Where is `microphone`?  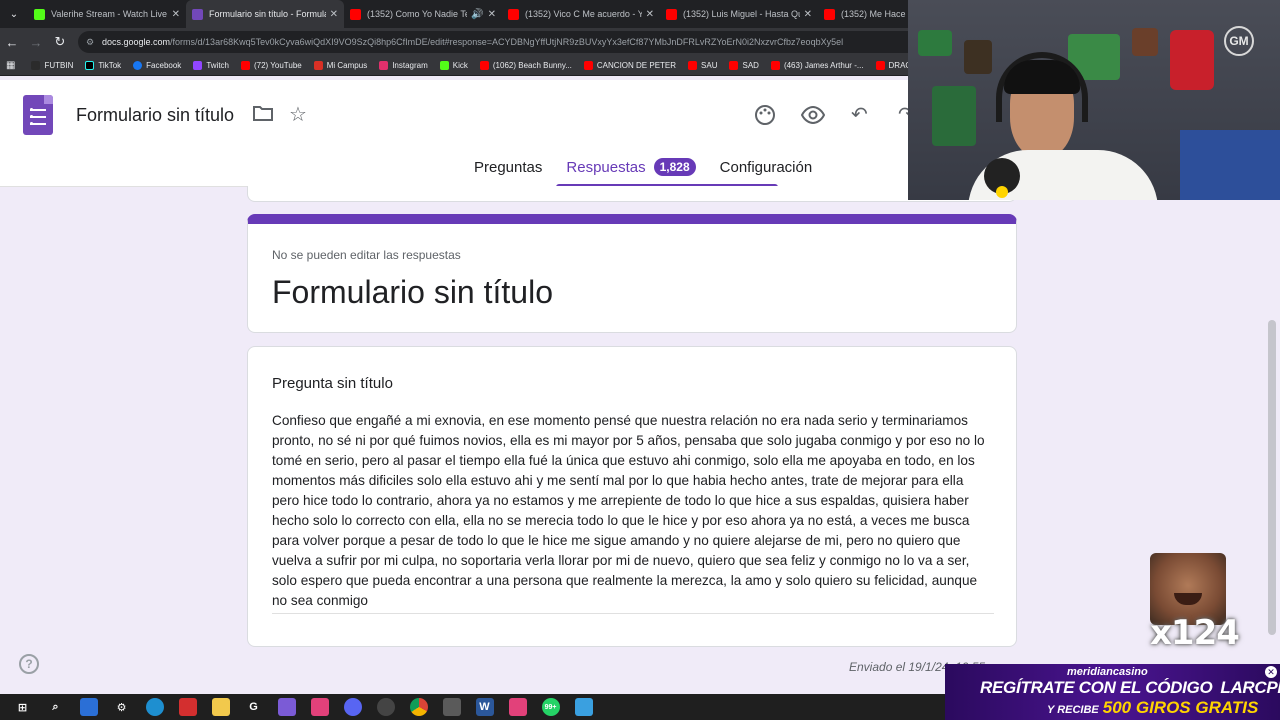 microphone is located at coordinates (1002, 178).